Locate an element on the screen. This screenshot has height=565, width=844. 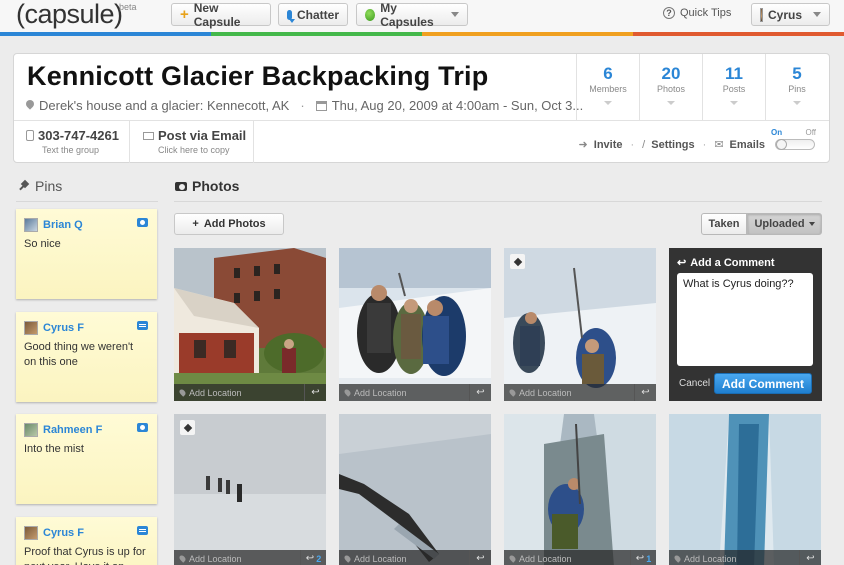
reply-icon: ↩ 1 is located at coordinates (643, 557).